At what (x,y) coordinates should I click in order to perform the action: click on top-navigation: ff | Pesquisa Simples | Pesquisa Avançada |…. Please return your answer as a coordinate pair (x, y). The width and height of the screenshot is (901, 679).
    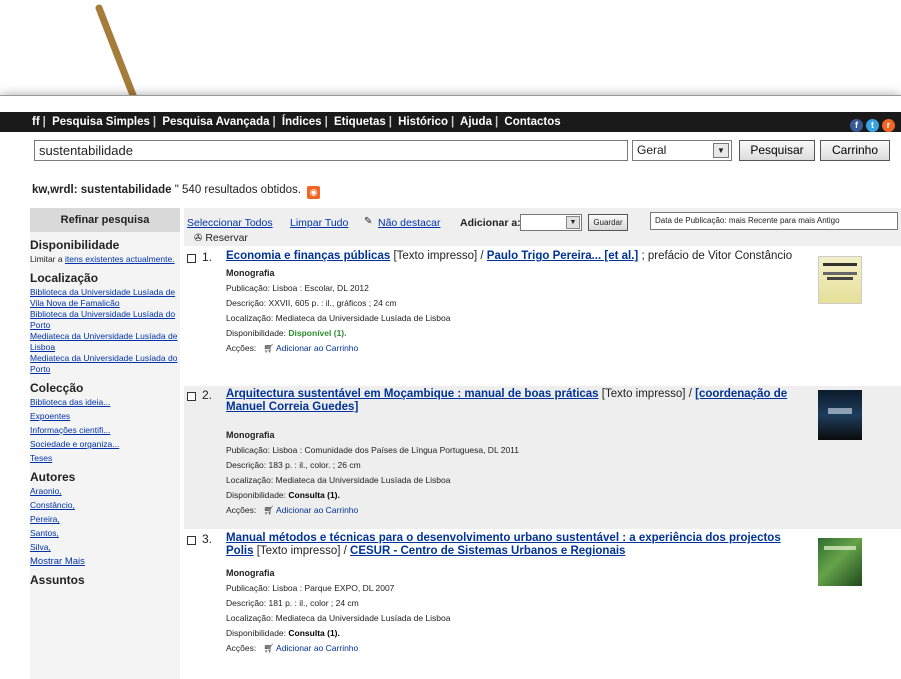
    Looking at the image, I should click on (450, 122).